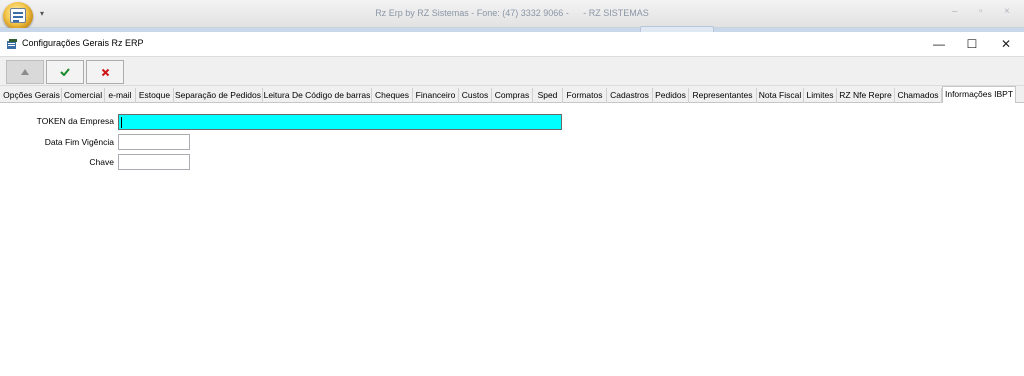 This screenshot has width=1024, height=376. Describe the element at coordinates (918, 95) in the screenshot. I see `tab-chamados: Chamados` at that location.